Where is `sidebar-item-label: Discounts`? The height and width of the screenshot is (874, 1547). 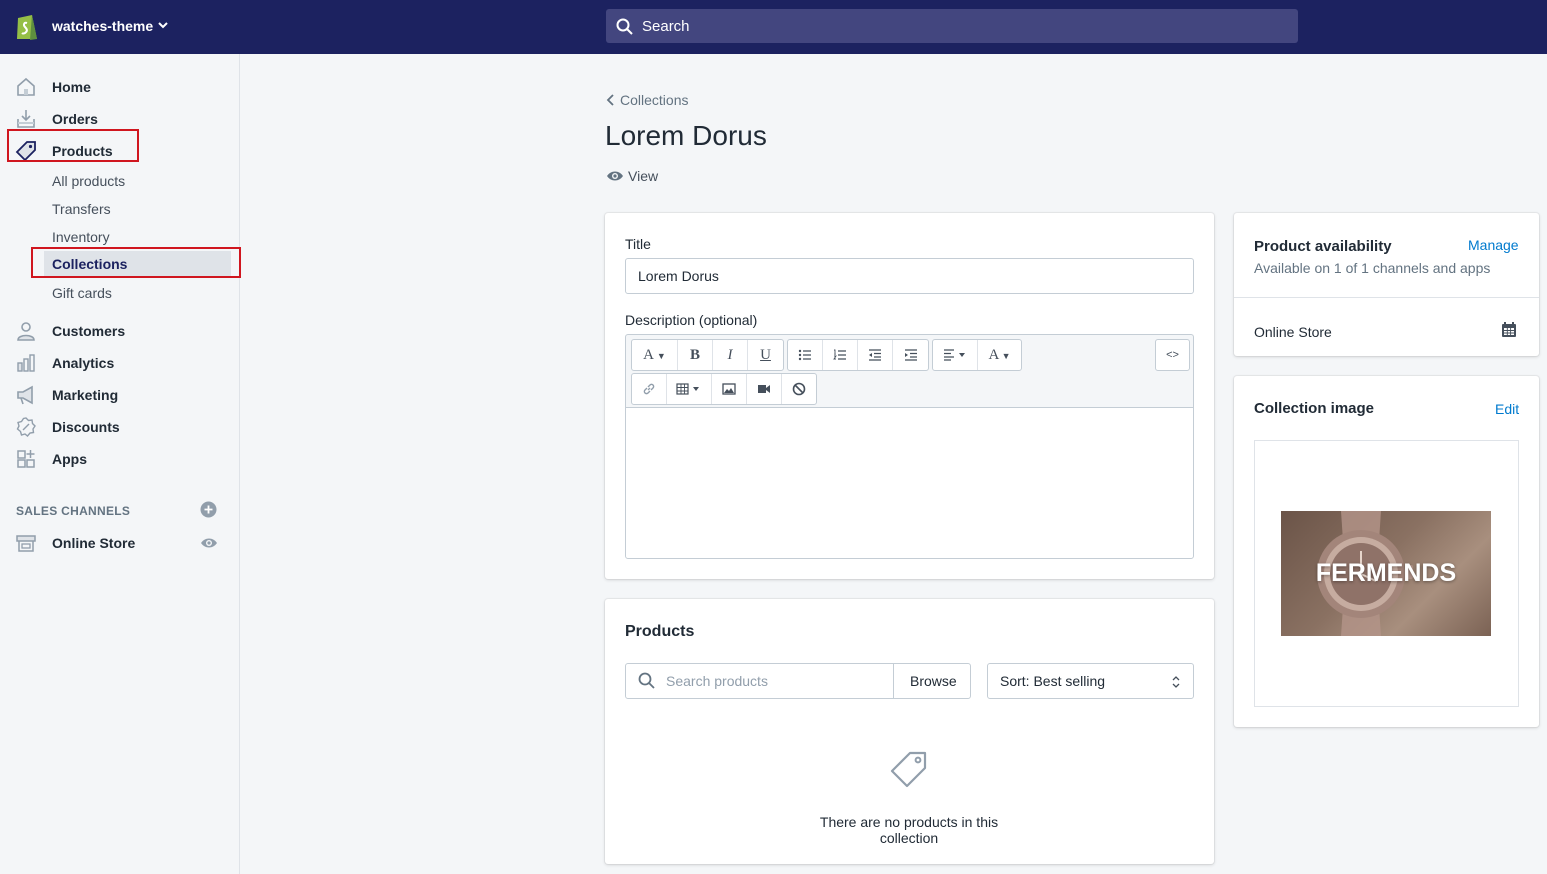
sidebar-item-label: Discounts is located at coordinates (86, 427).